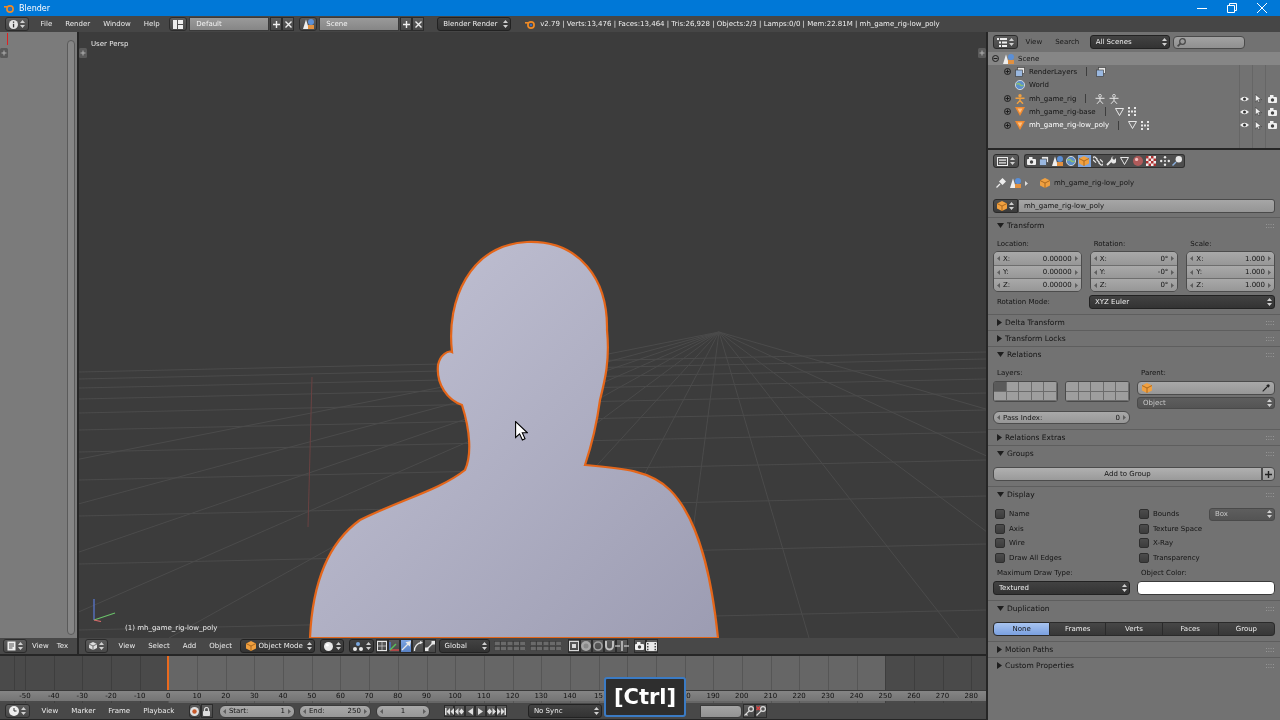  Describe the element at coordinates (995, 59) in the screenshot. I see `minus-circle-icon` at that location.